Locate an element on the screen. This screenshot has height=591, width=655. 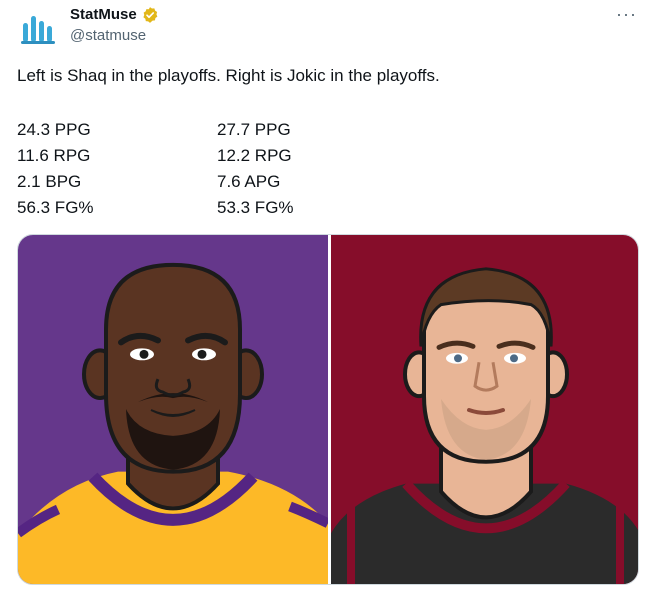
more-options-button: ··· is located at coordinates (626, 14).